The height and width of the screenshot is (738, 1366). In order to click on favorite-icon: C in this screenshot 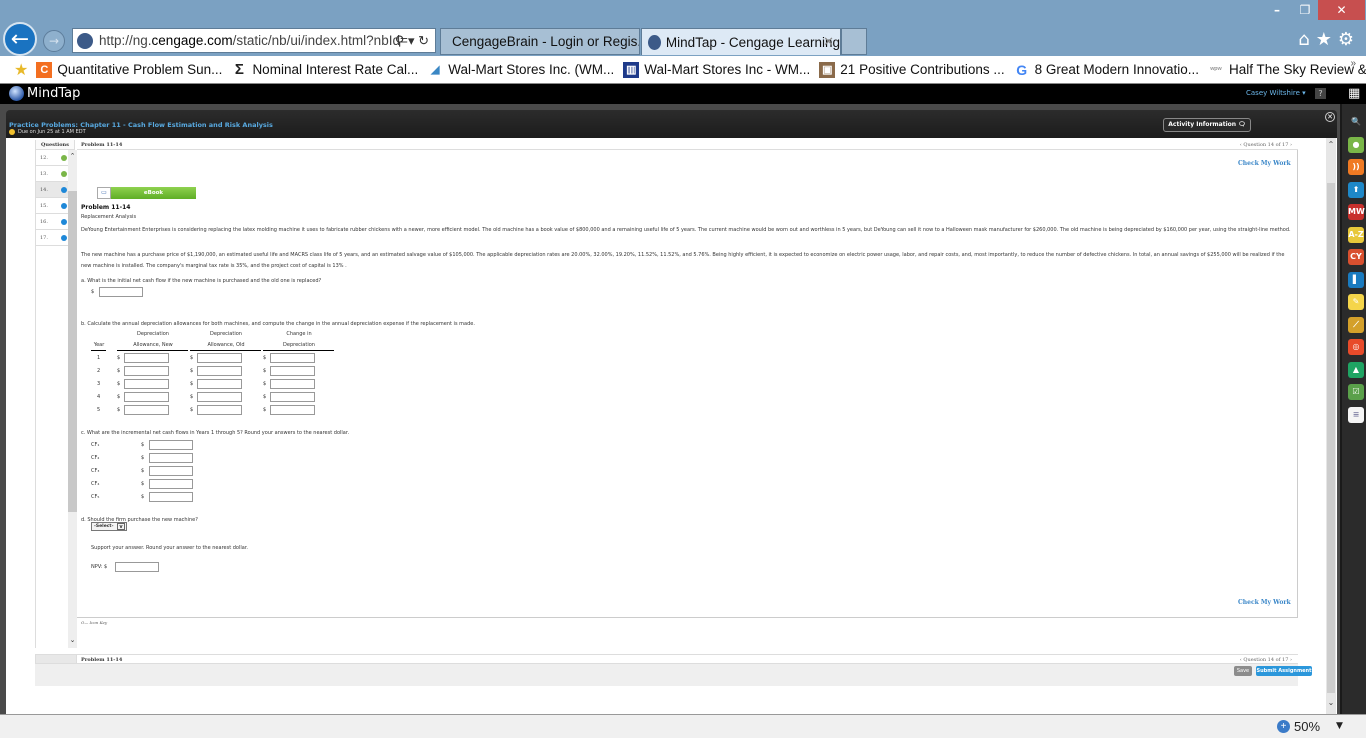, I will do `click(44, 69)`.